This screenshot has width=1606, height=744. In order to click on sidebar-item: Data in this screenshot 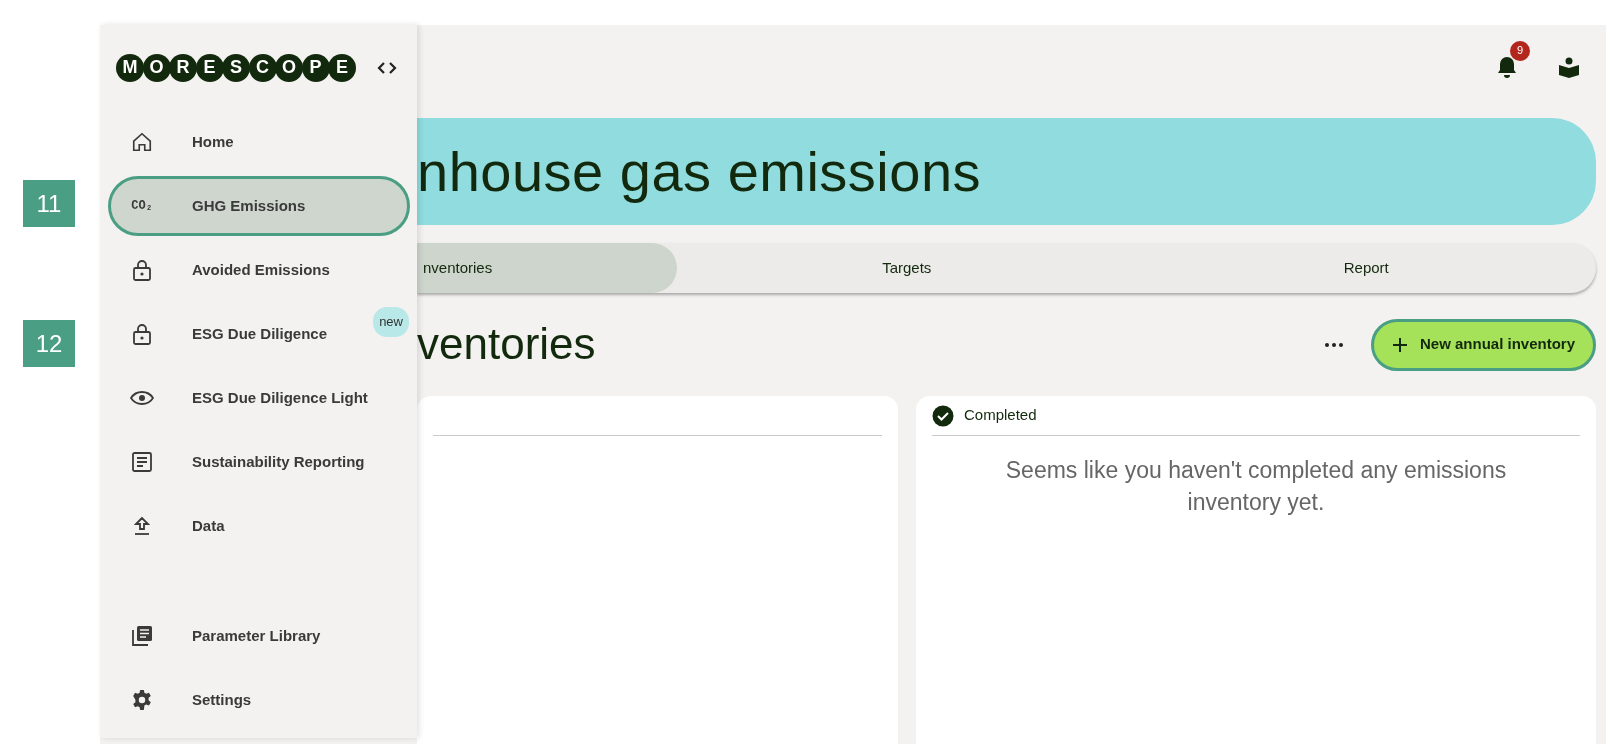, I will do `click(259, 526)`.